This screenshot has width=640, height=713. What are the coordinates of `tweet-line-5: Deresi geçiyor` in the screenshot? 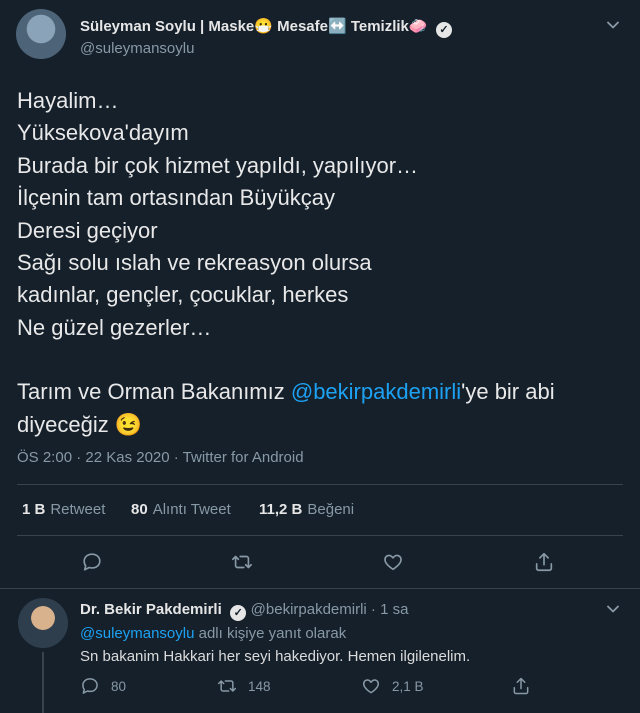 It's located at (87, 230).